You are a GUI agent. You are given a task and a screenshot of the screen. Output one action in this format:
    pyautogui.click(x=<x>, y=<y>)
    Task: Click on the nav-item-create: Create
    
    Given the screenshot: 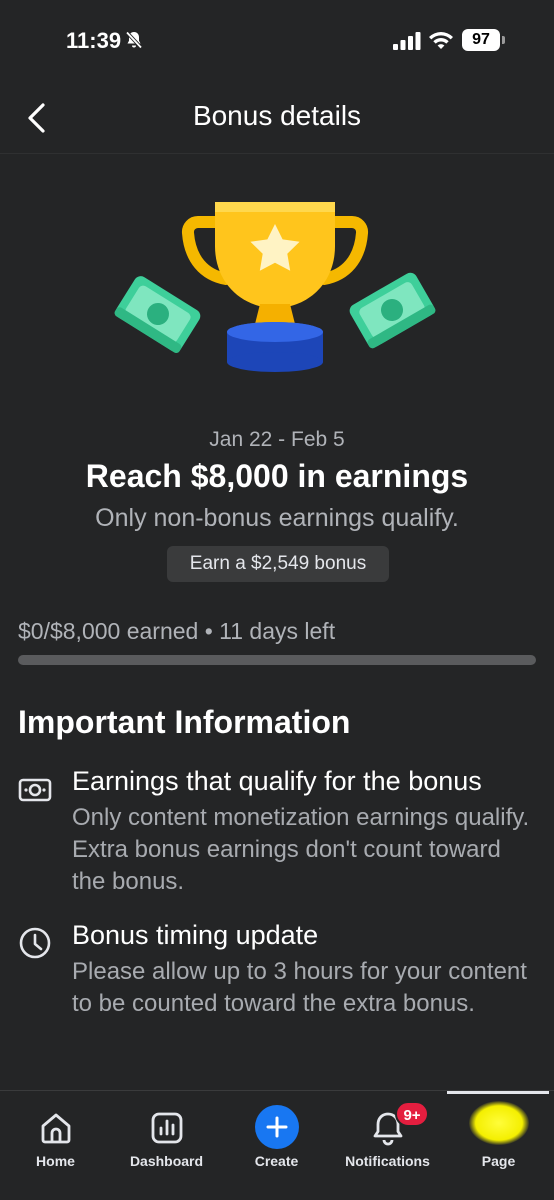 What is the action you would take?
    pyautogui.click(x=276, y=1145)
    